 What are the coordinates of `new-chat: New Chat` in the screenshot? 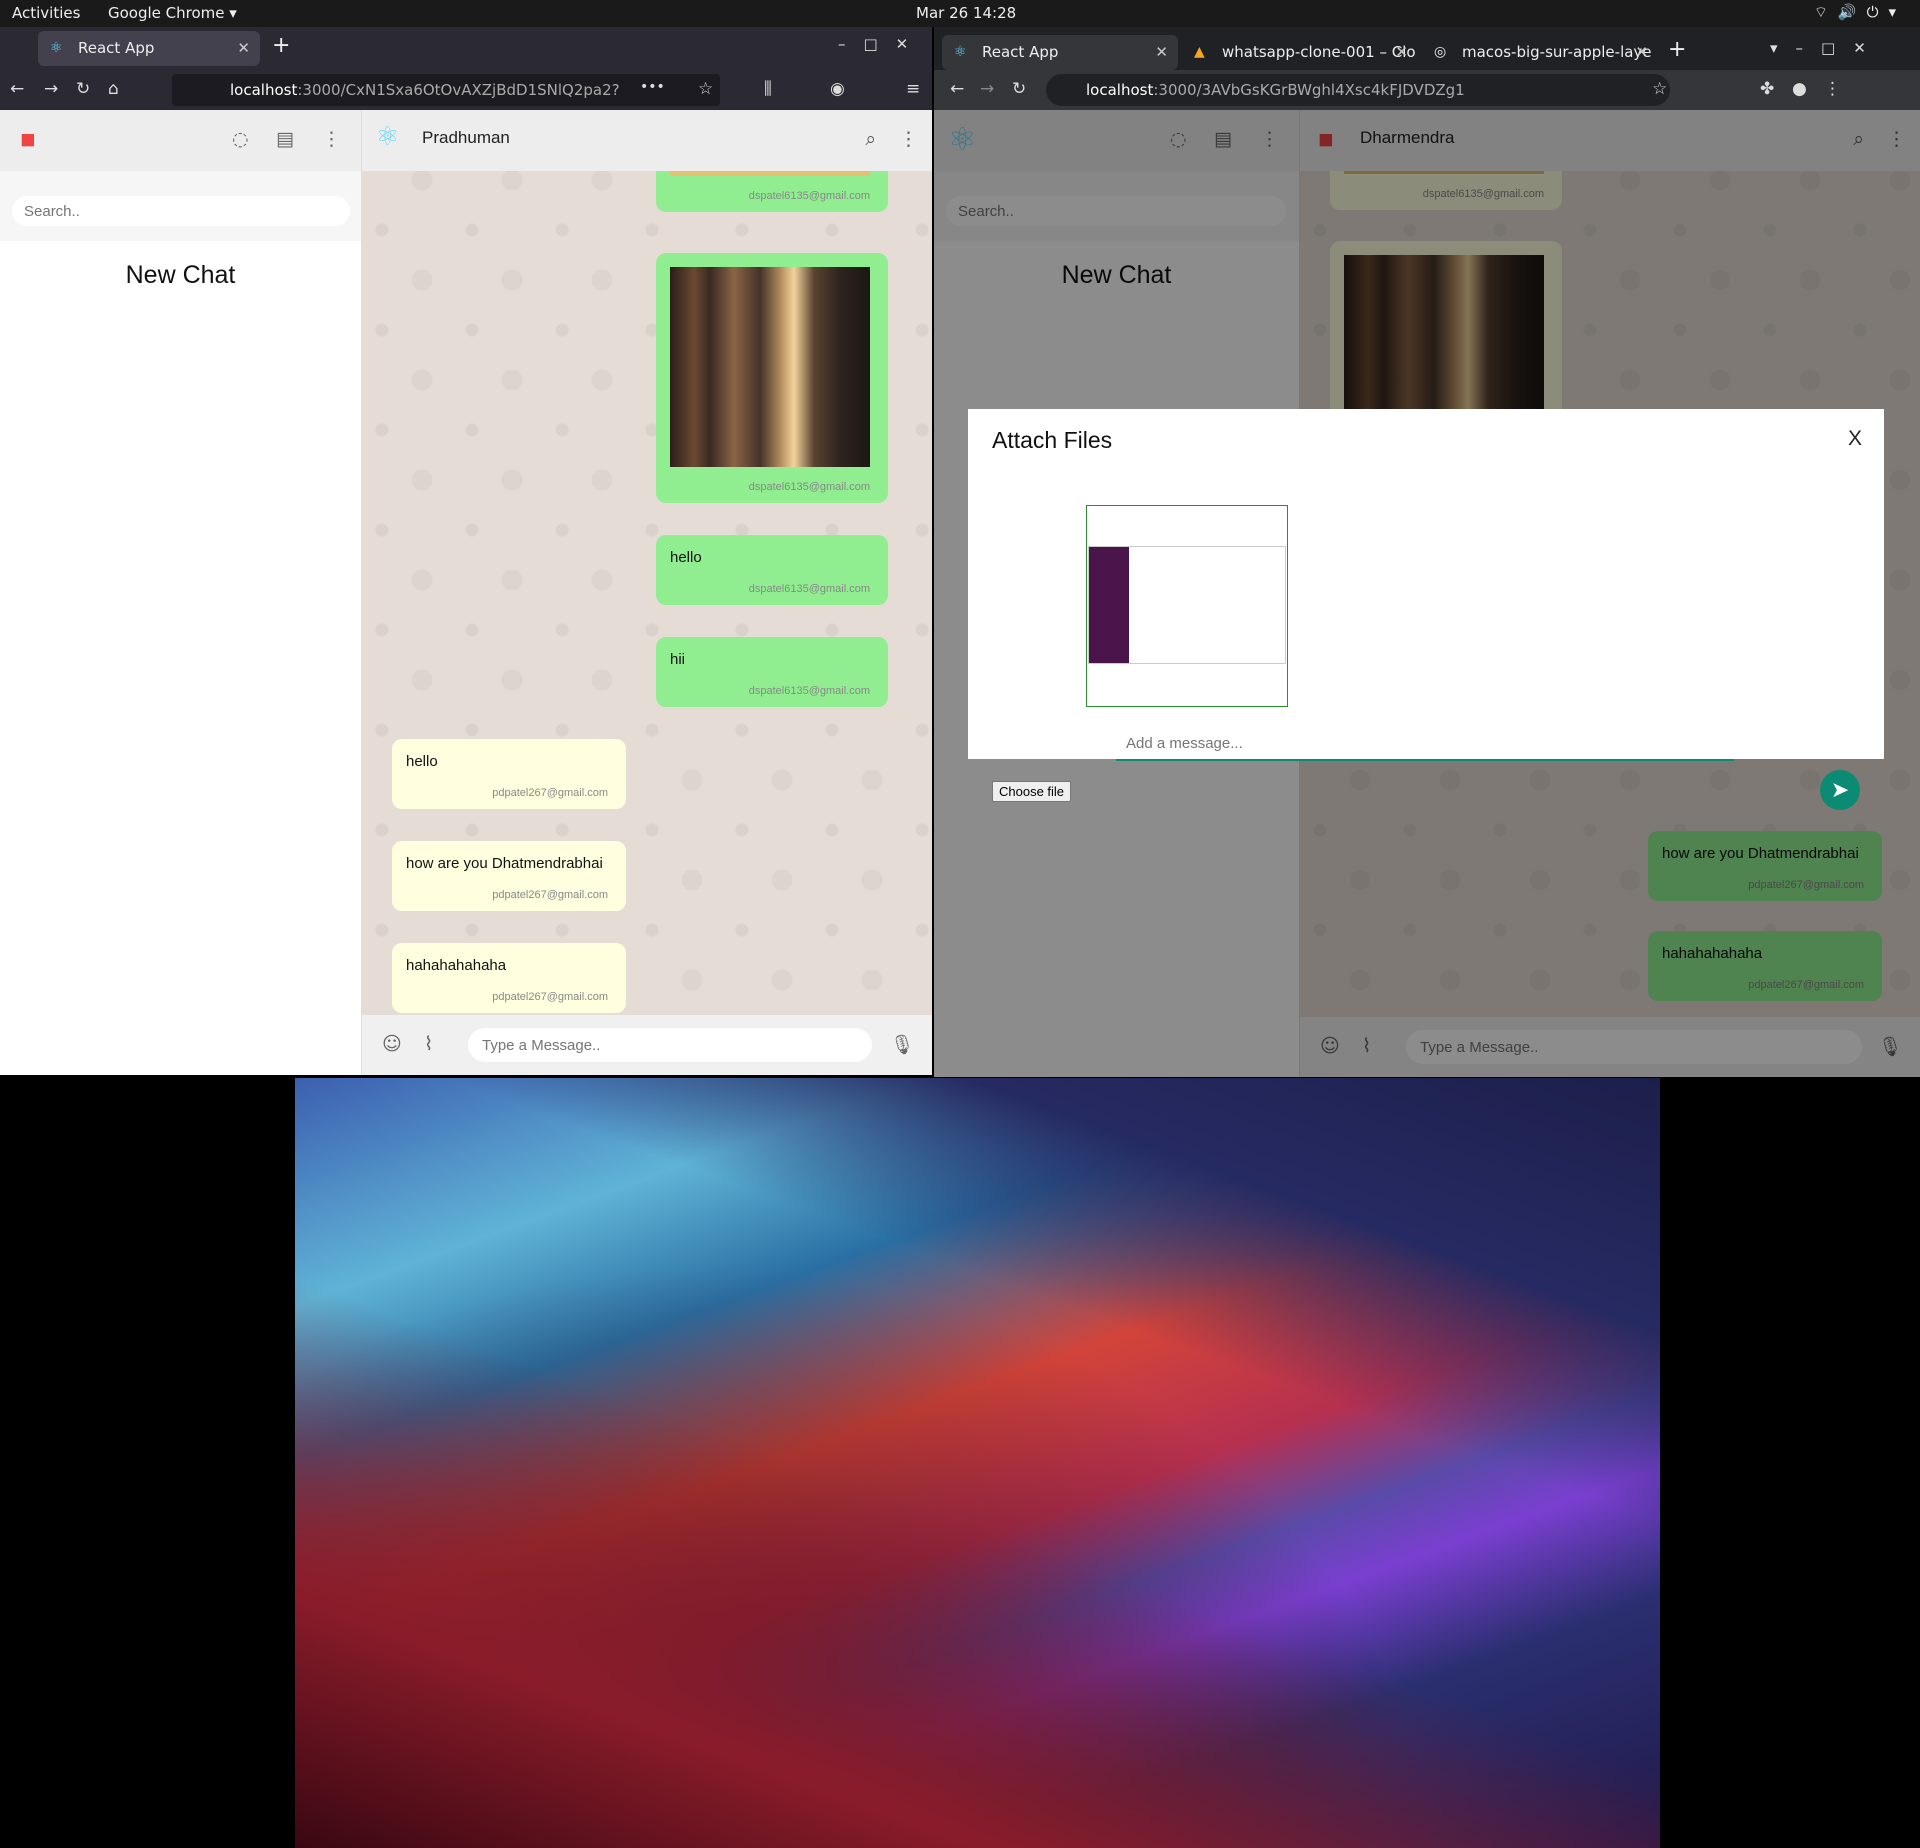 It's located at (180, 275).